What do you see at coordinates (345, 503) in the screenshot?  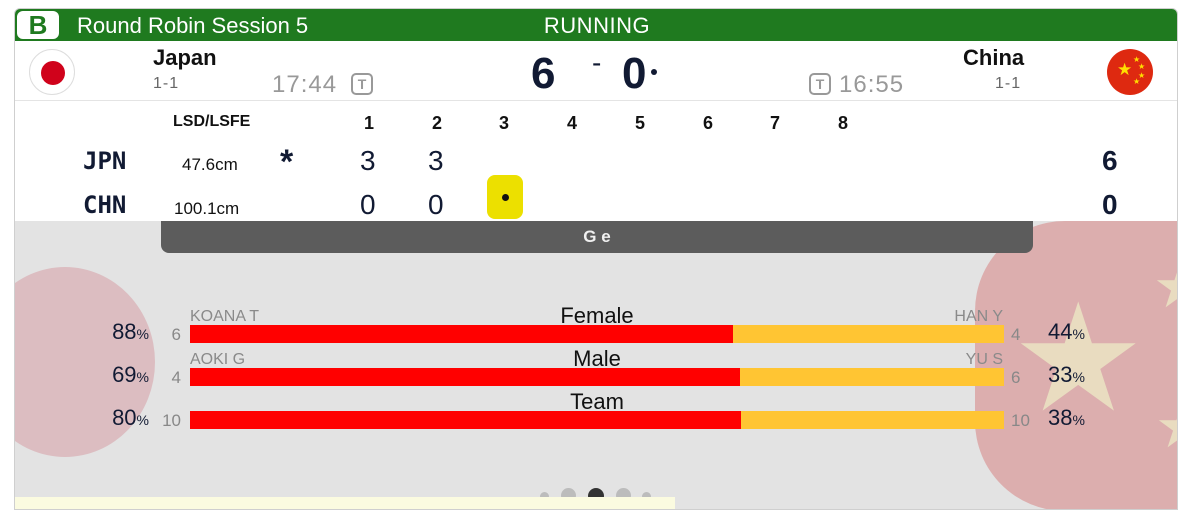 I see `footer-highlight` at bounding box center [345, 503].